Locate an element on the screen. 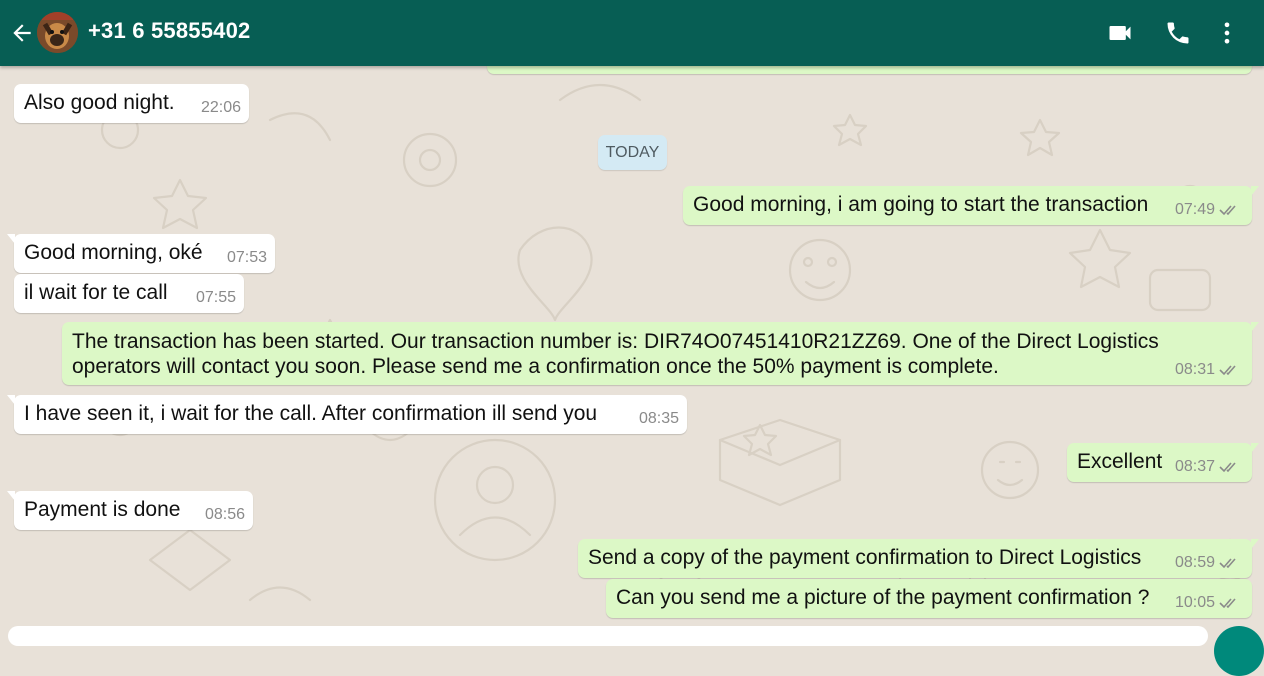 The image size is (1264, 676). message-bubble: Also good night. 22:06 is located at coordinates (131, 103).